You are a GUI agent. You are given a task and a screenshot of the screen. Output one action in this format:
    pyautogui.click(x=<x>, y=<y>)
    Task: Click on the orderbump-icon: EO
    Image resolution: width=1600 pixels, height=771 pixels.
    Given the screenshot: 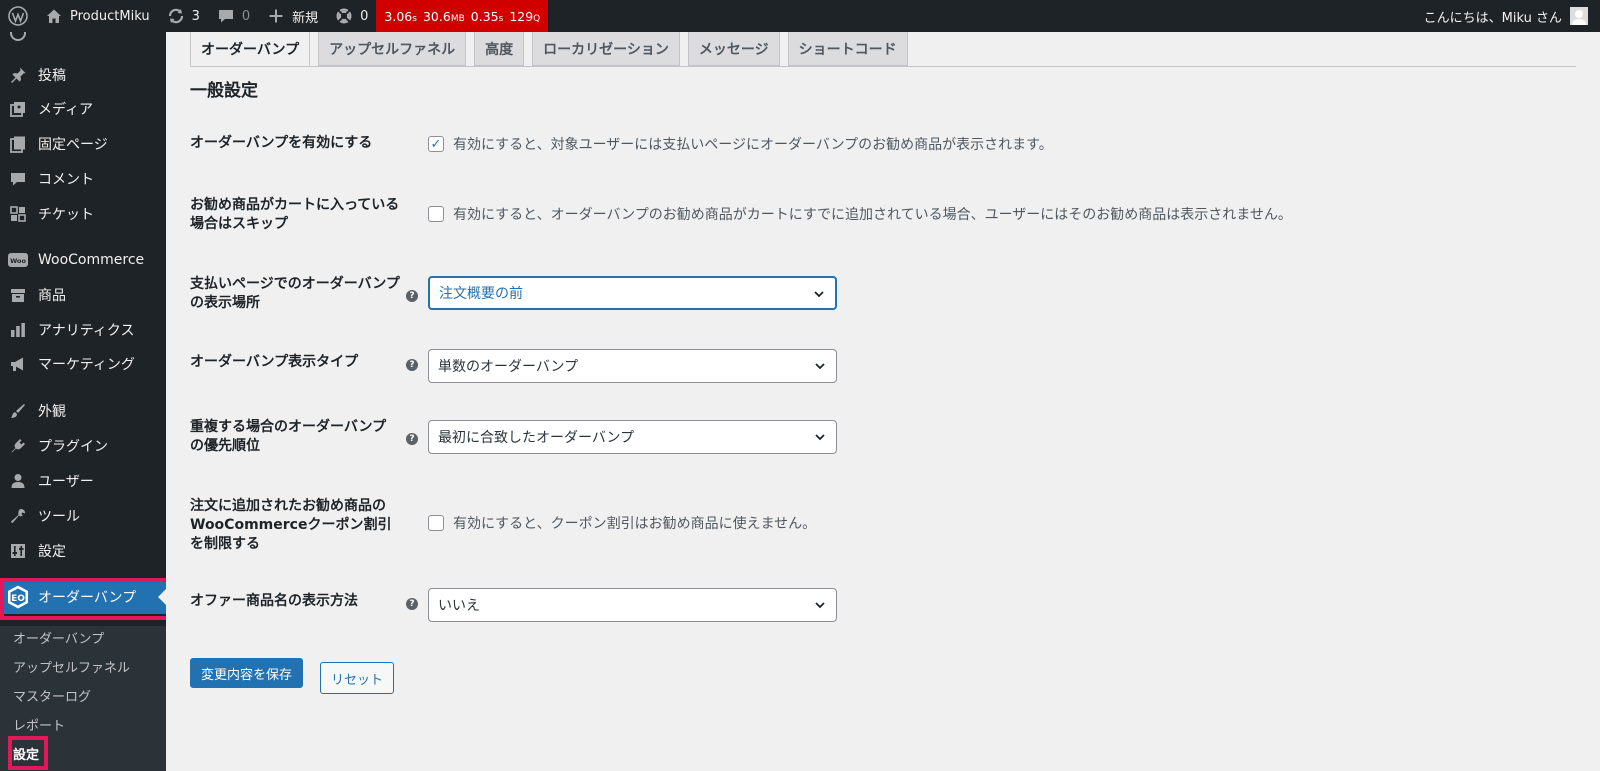 What is the action you would take?
    pyautogui.click(x=18, y=597)
    